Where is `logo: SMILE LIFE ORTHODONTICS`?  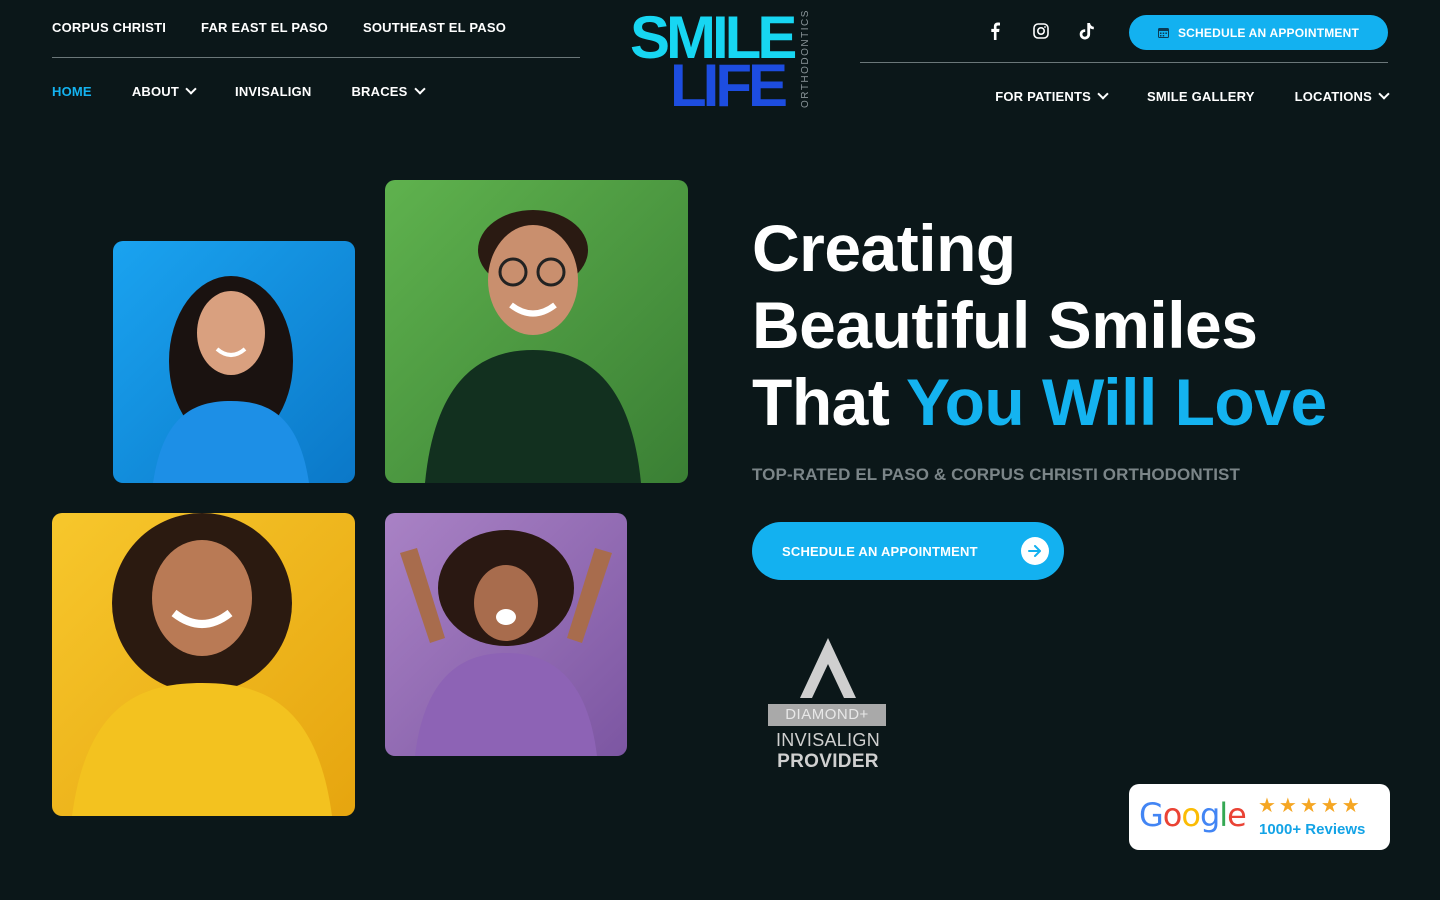
logo: SMILE LIFE ORTHODONTICS is located at coordinates (722, 63).